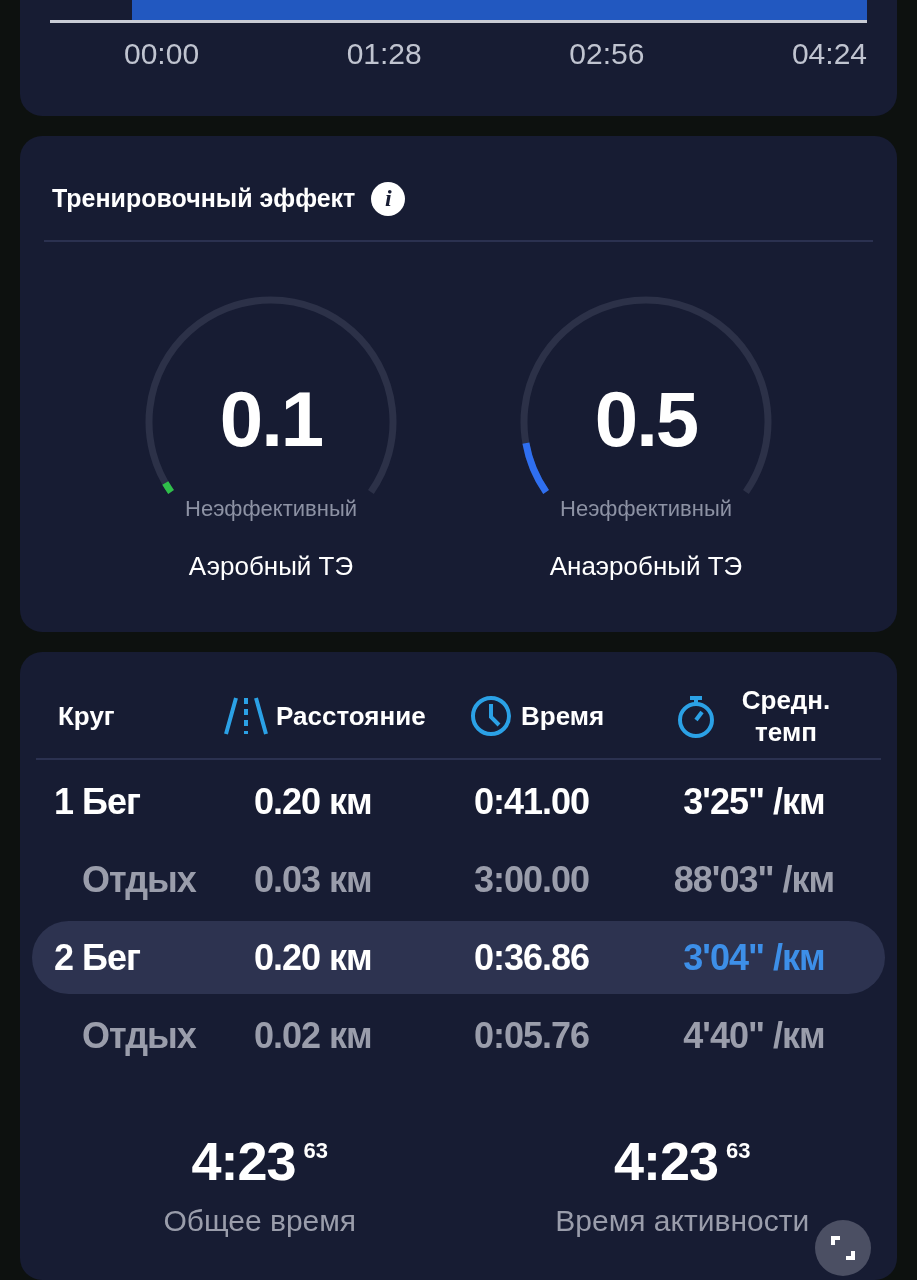  Describe the element at coordinates (458, 957) in the screenshot. I see `lap-row: 2 Бег 0.20 км 0:36.86 3'04" /км` at that location.